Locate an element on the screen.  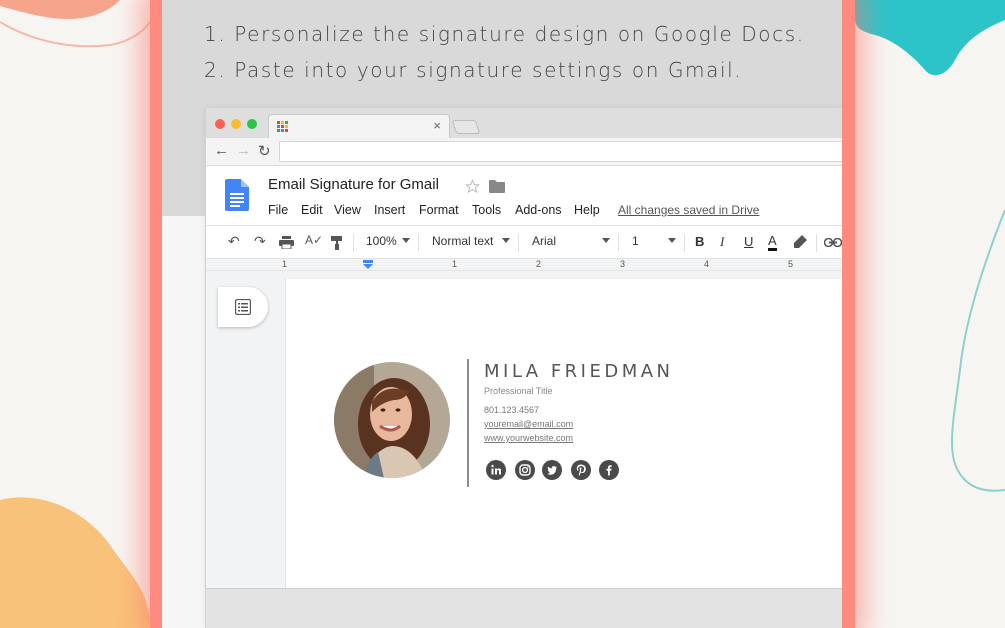
save-status-link: All changes saved in Drive is located at coordinates (688, 210).